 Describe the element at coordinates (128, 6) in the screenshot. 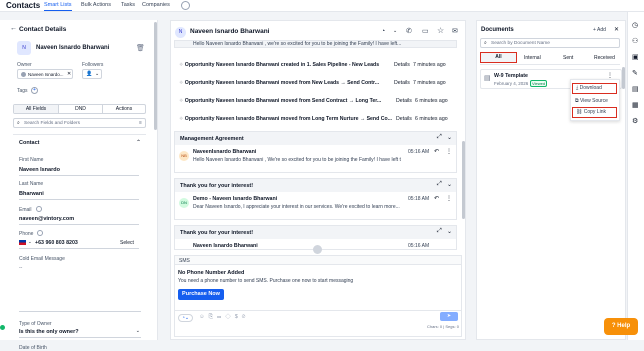

I see `tab-tasks: Tasks` at that location.